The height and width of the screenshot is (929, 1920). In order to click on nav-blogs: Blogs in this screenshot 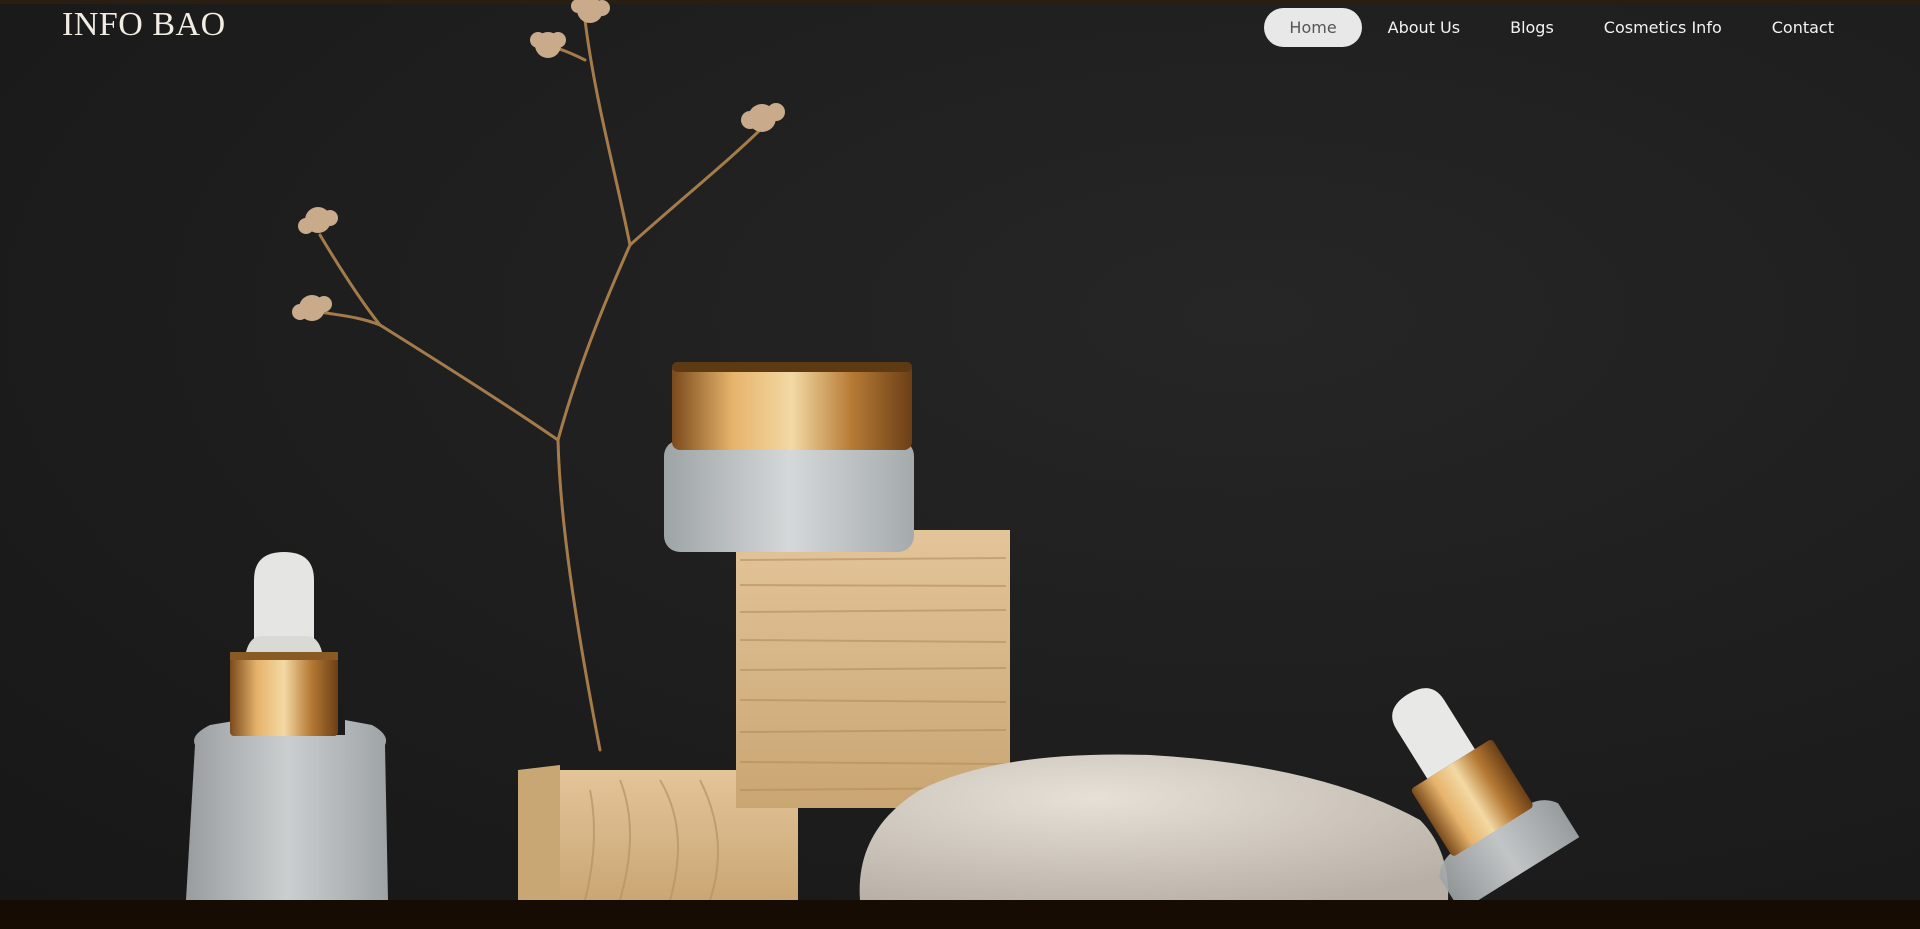, I will do `click(1532, 27)`.